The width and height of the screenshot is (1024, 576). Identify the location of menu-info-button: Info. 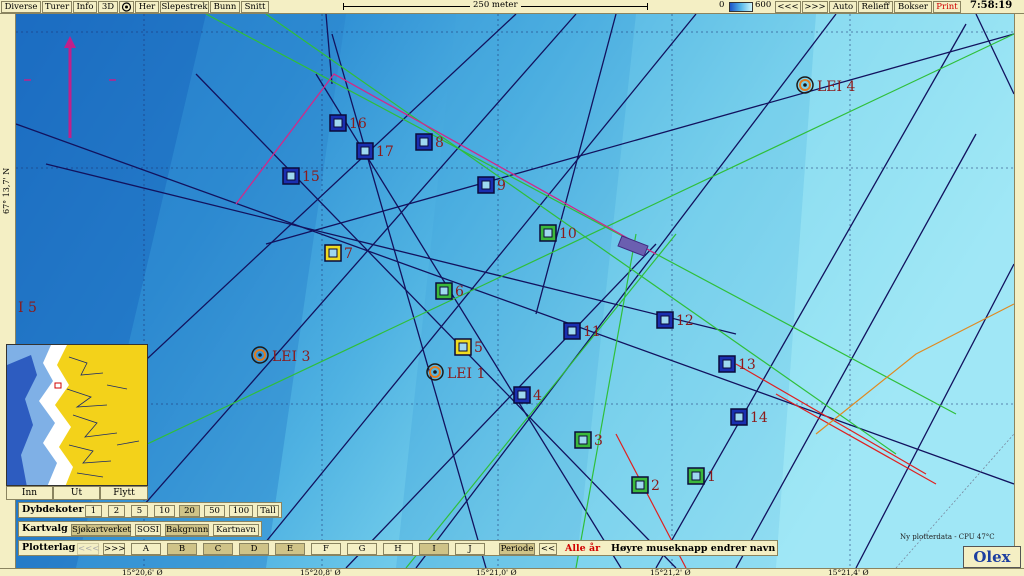
(85, 7).